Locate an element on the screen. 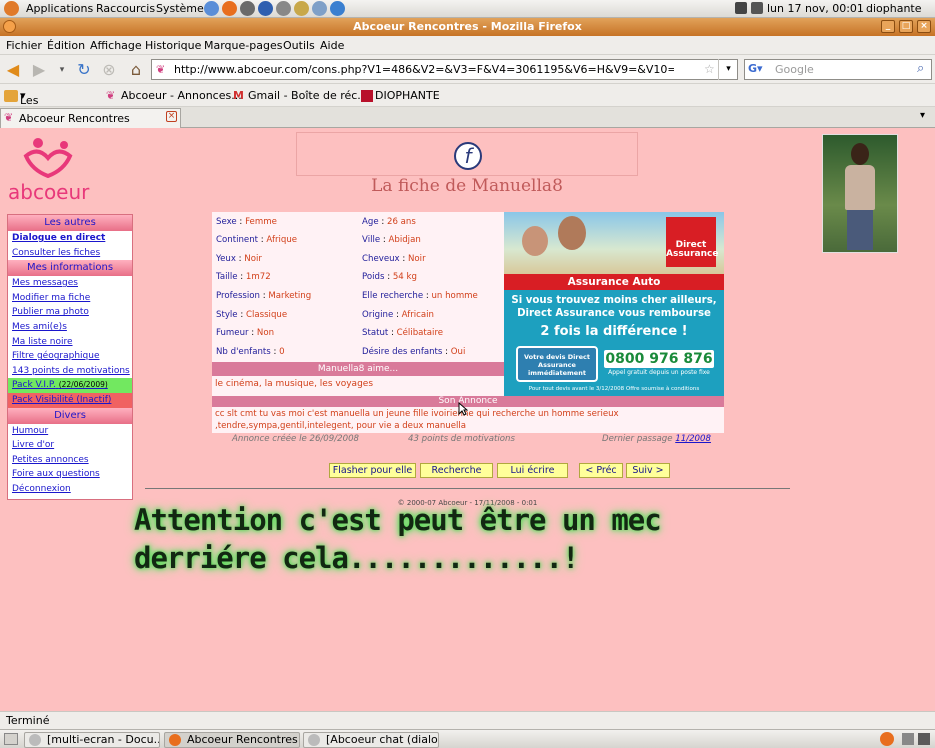 This screenshot has height=748, width=935. history-dropdown-icon: ▾ is located at coordinates (62, 70).